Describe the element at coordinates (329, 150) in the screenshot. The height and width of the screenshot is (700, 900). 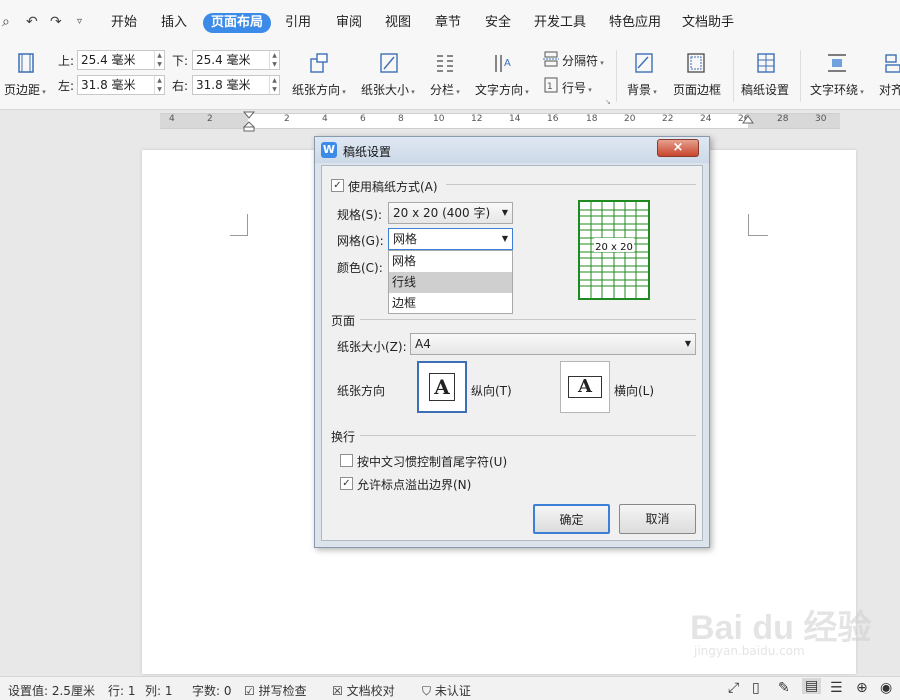
I see `wps-logo-icon: W` at that location.